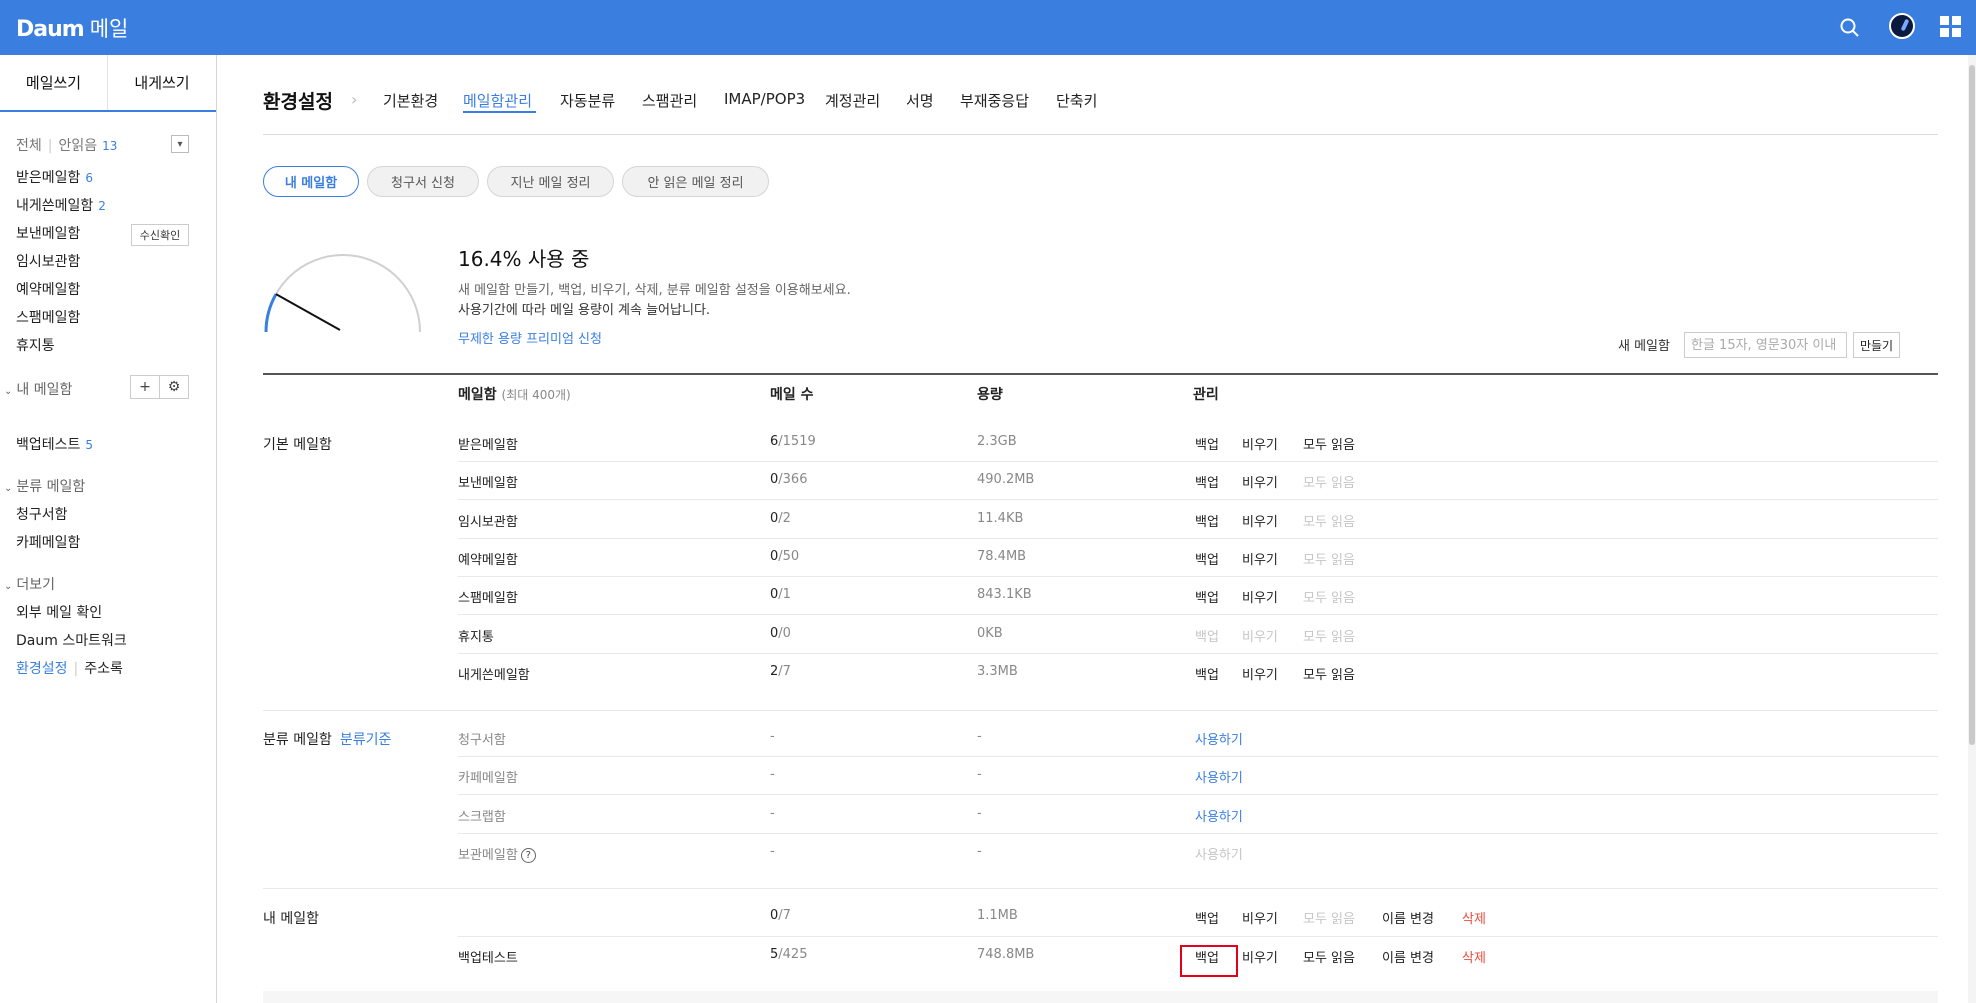  What do you see at coordinates (423, 181) in the screenshot?
I see `subtab-bill-request: 청구서 신청` at bounding box center [423, 181].